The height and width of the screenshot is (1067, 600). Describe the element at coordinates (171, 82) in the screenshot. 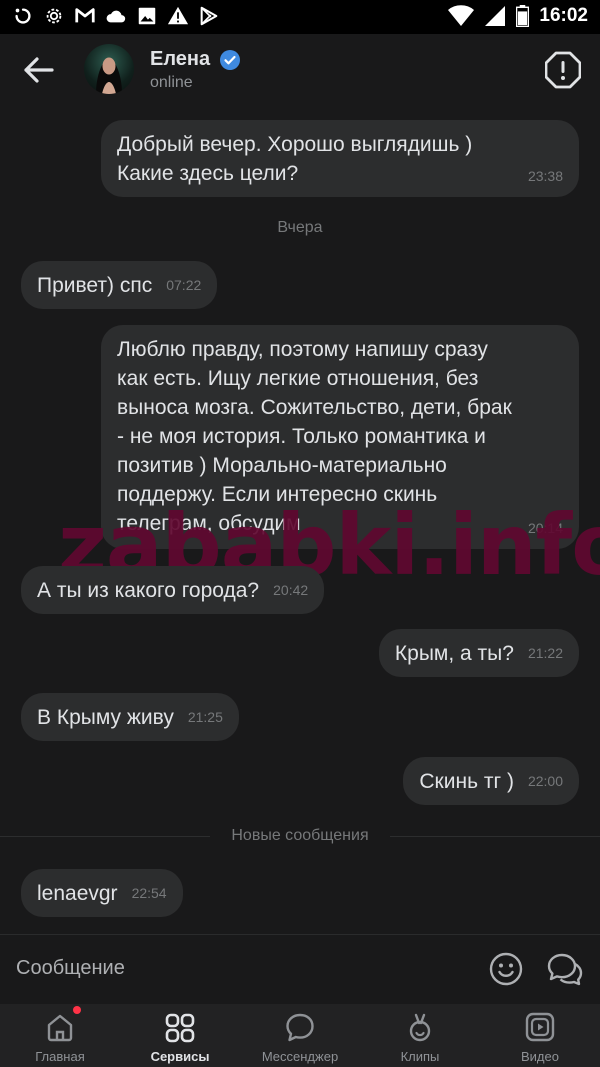

I see `contact-status: online` at that location.